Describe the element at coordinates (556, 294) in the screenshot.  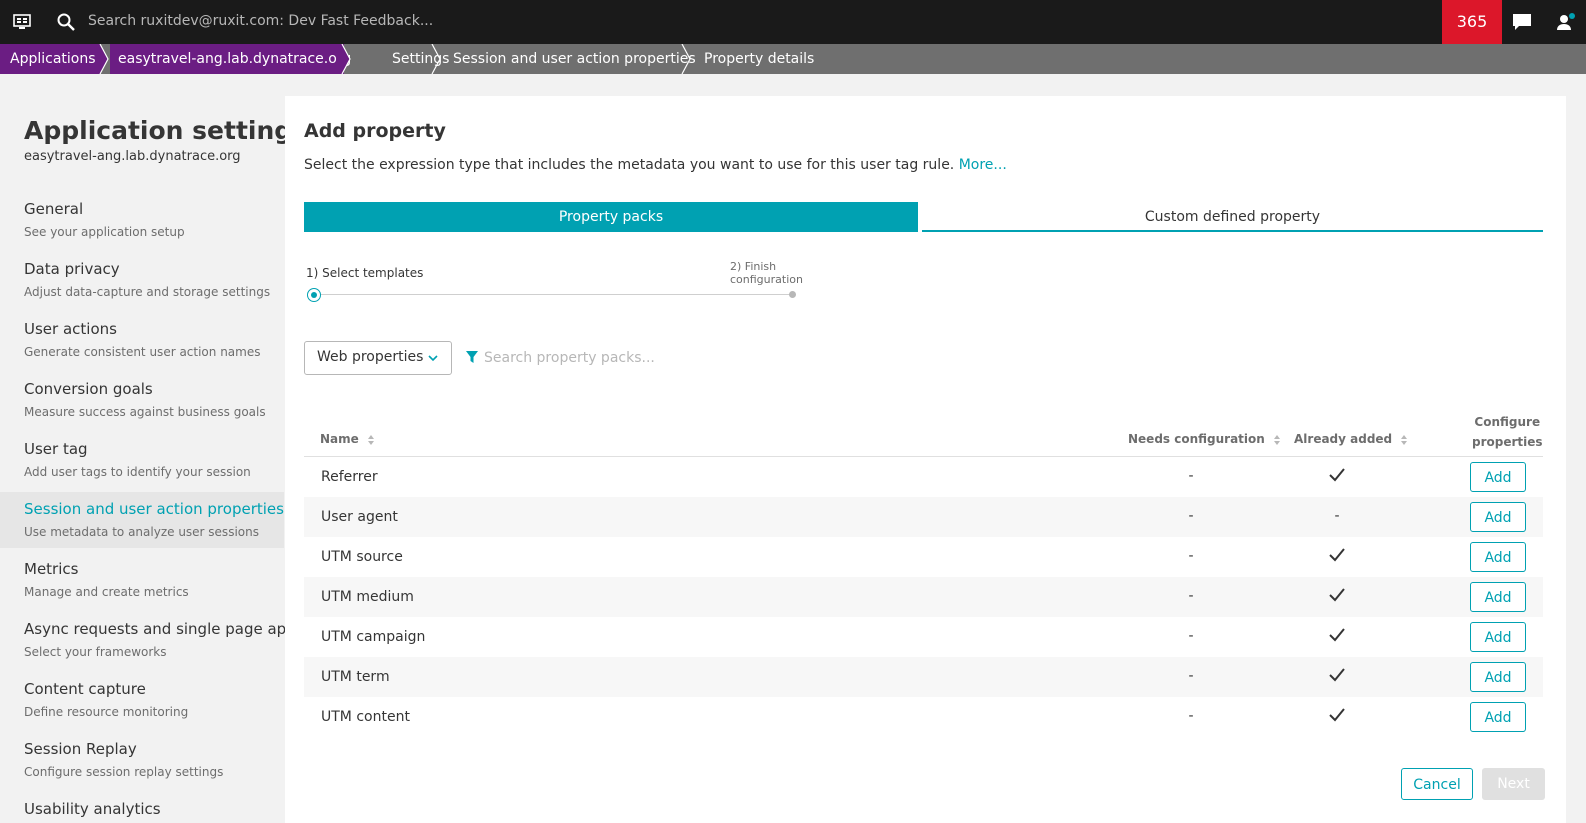
I see `stepper-track` at that location.